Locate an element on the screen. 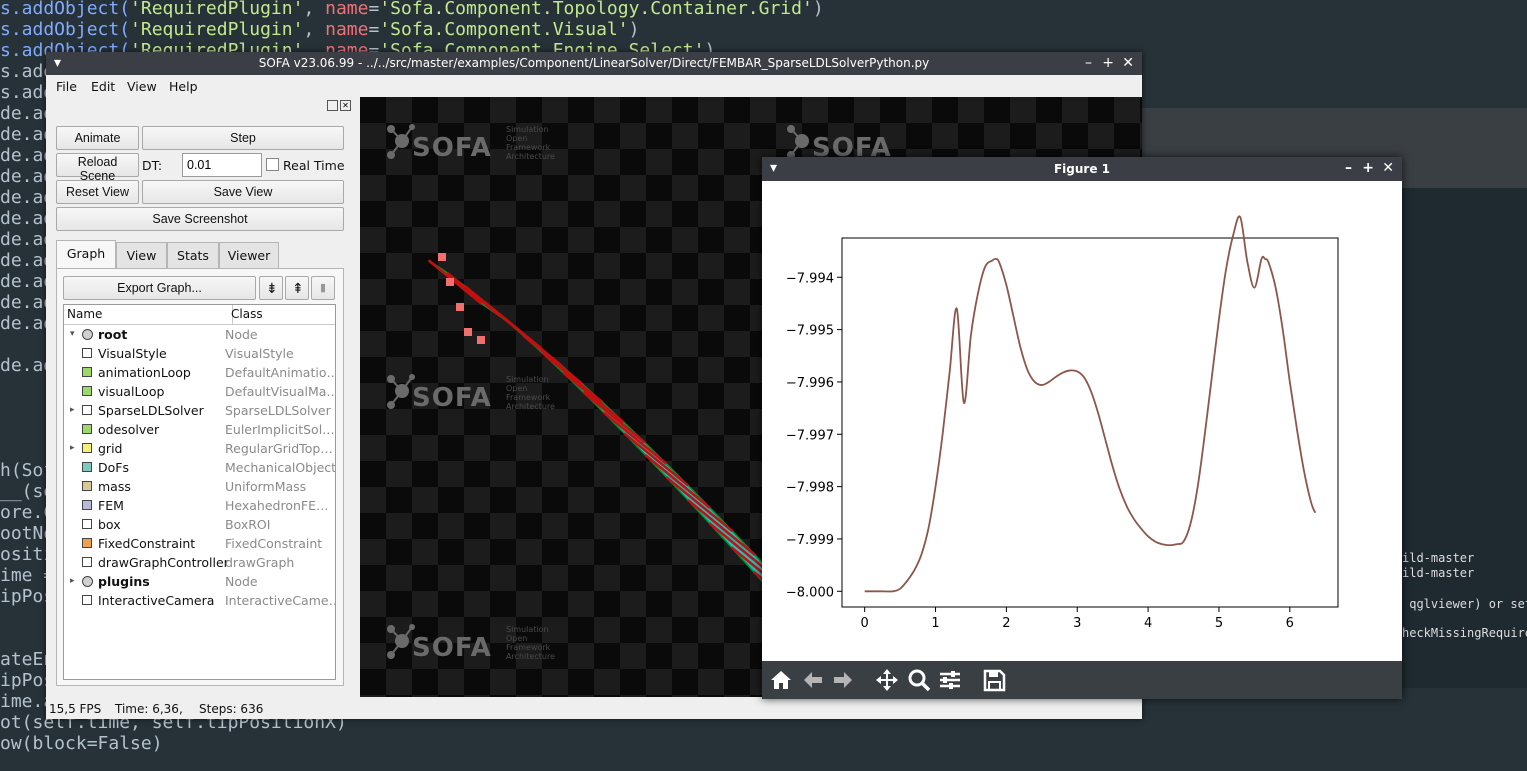 The height and width of the screenshot is (771, 1527). tree-row-class: BoxROI is located at coordinates (248, 524).